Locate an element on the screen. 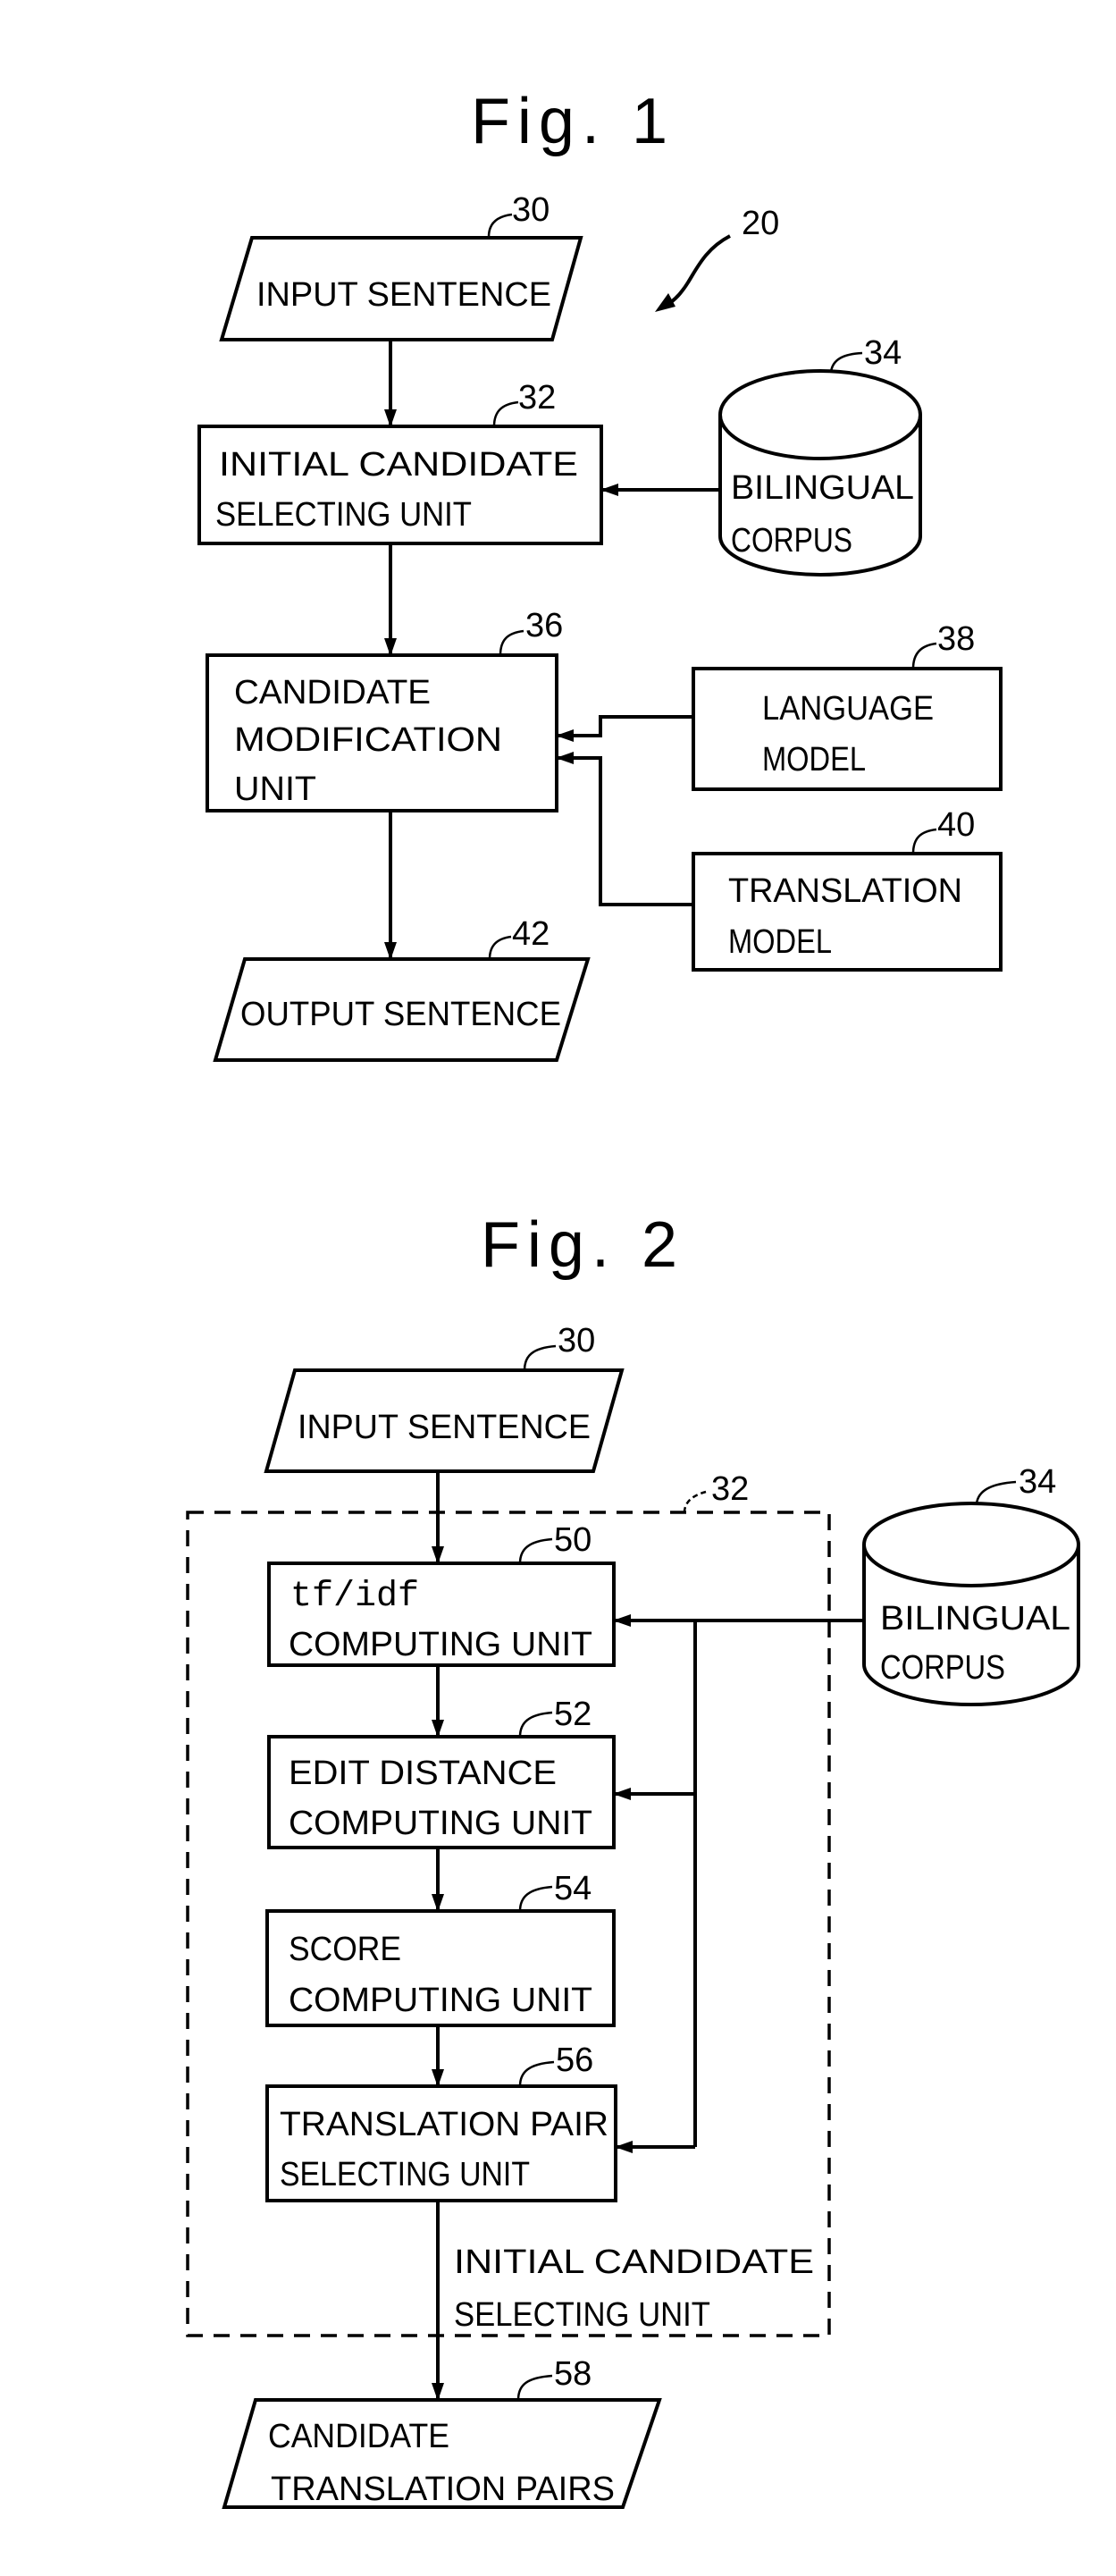 The height and width of the screenshot is (2576, 1116). ref-label-50: 50 is located at coordinates (573, 1540).